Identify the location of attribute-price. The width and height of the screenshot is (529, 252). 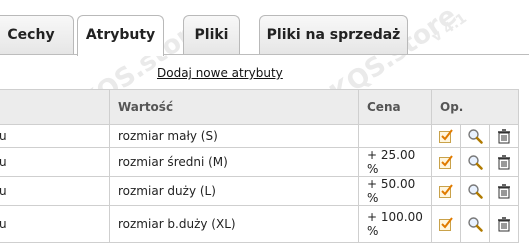
(395, 136).